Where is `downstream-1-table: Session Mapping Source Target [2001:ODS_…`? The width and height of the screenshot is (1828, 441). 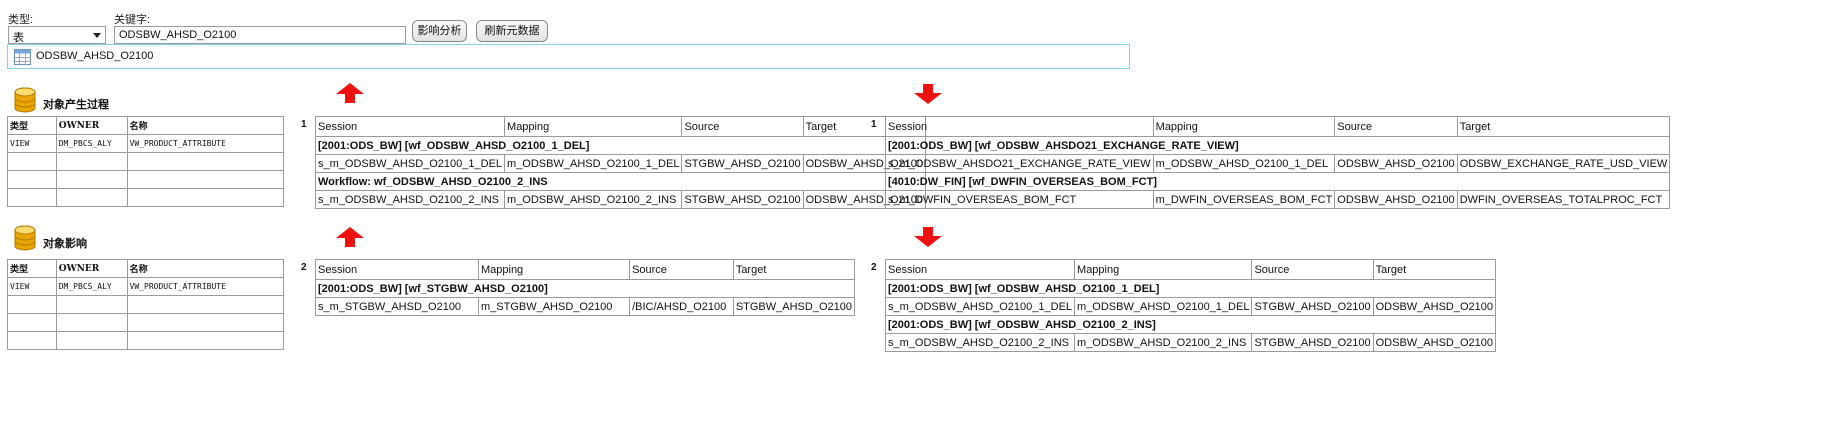
downstream-1-table: Session Mapping Source Target [2001:ODS_… is located at coordinates (1277, 162).